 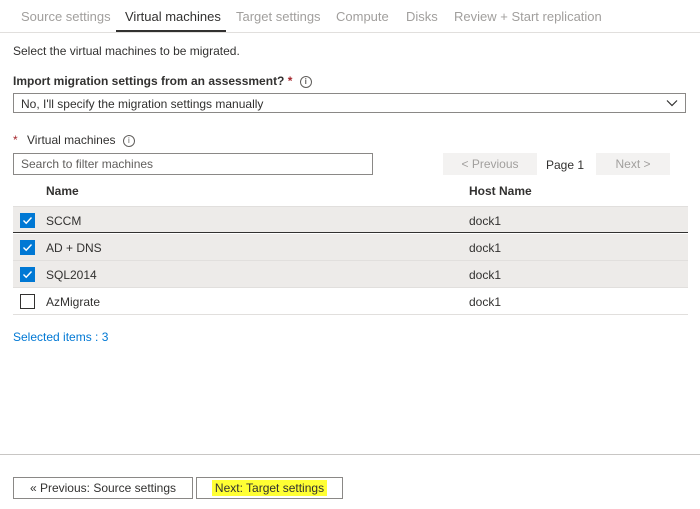 I want to click on column-header-name: Name, so click(x=62, y=191).